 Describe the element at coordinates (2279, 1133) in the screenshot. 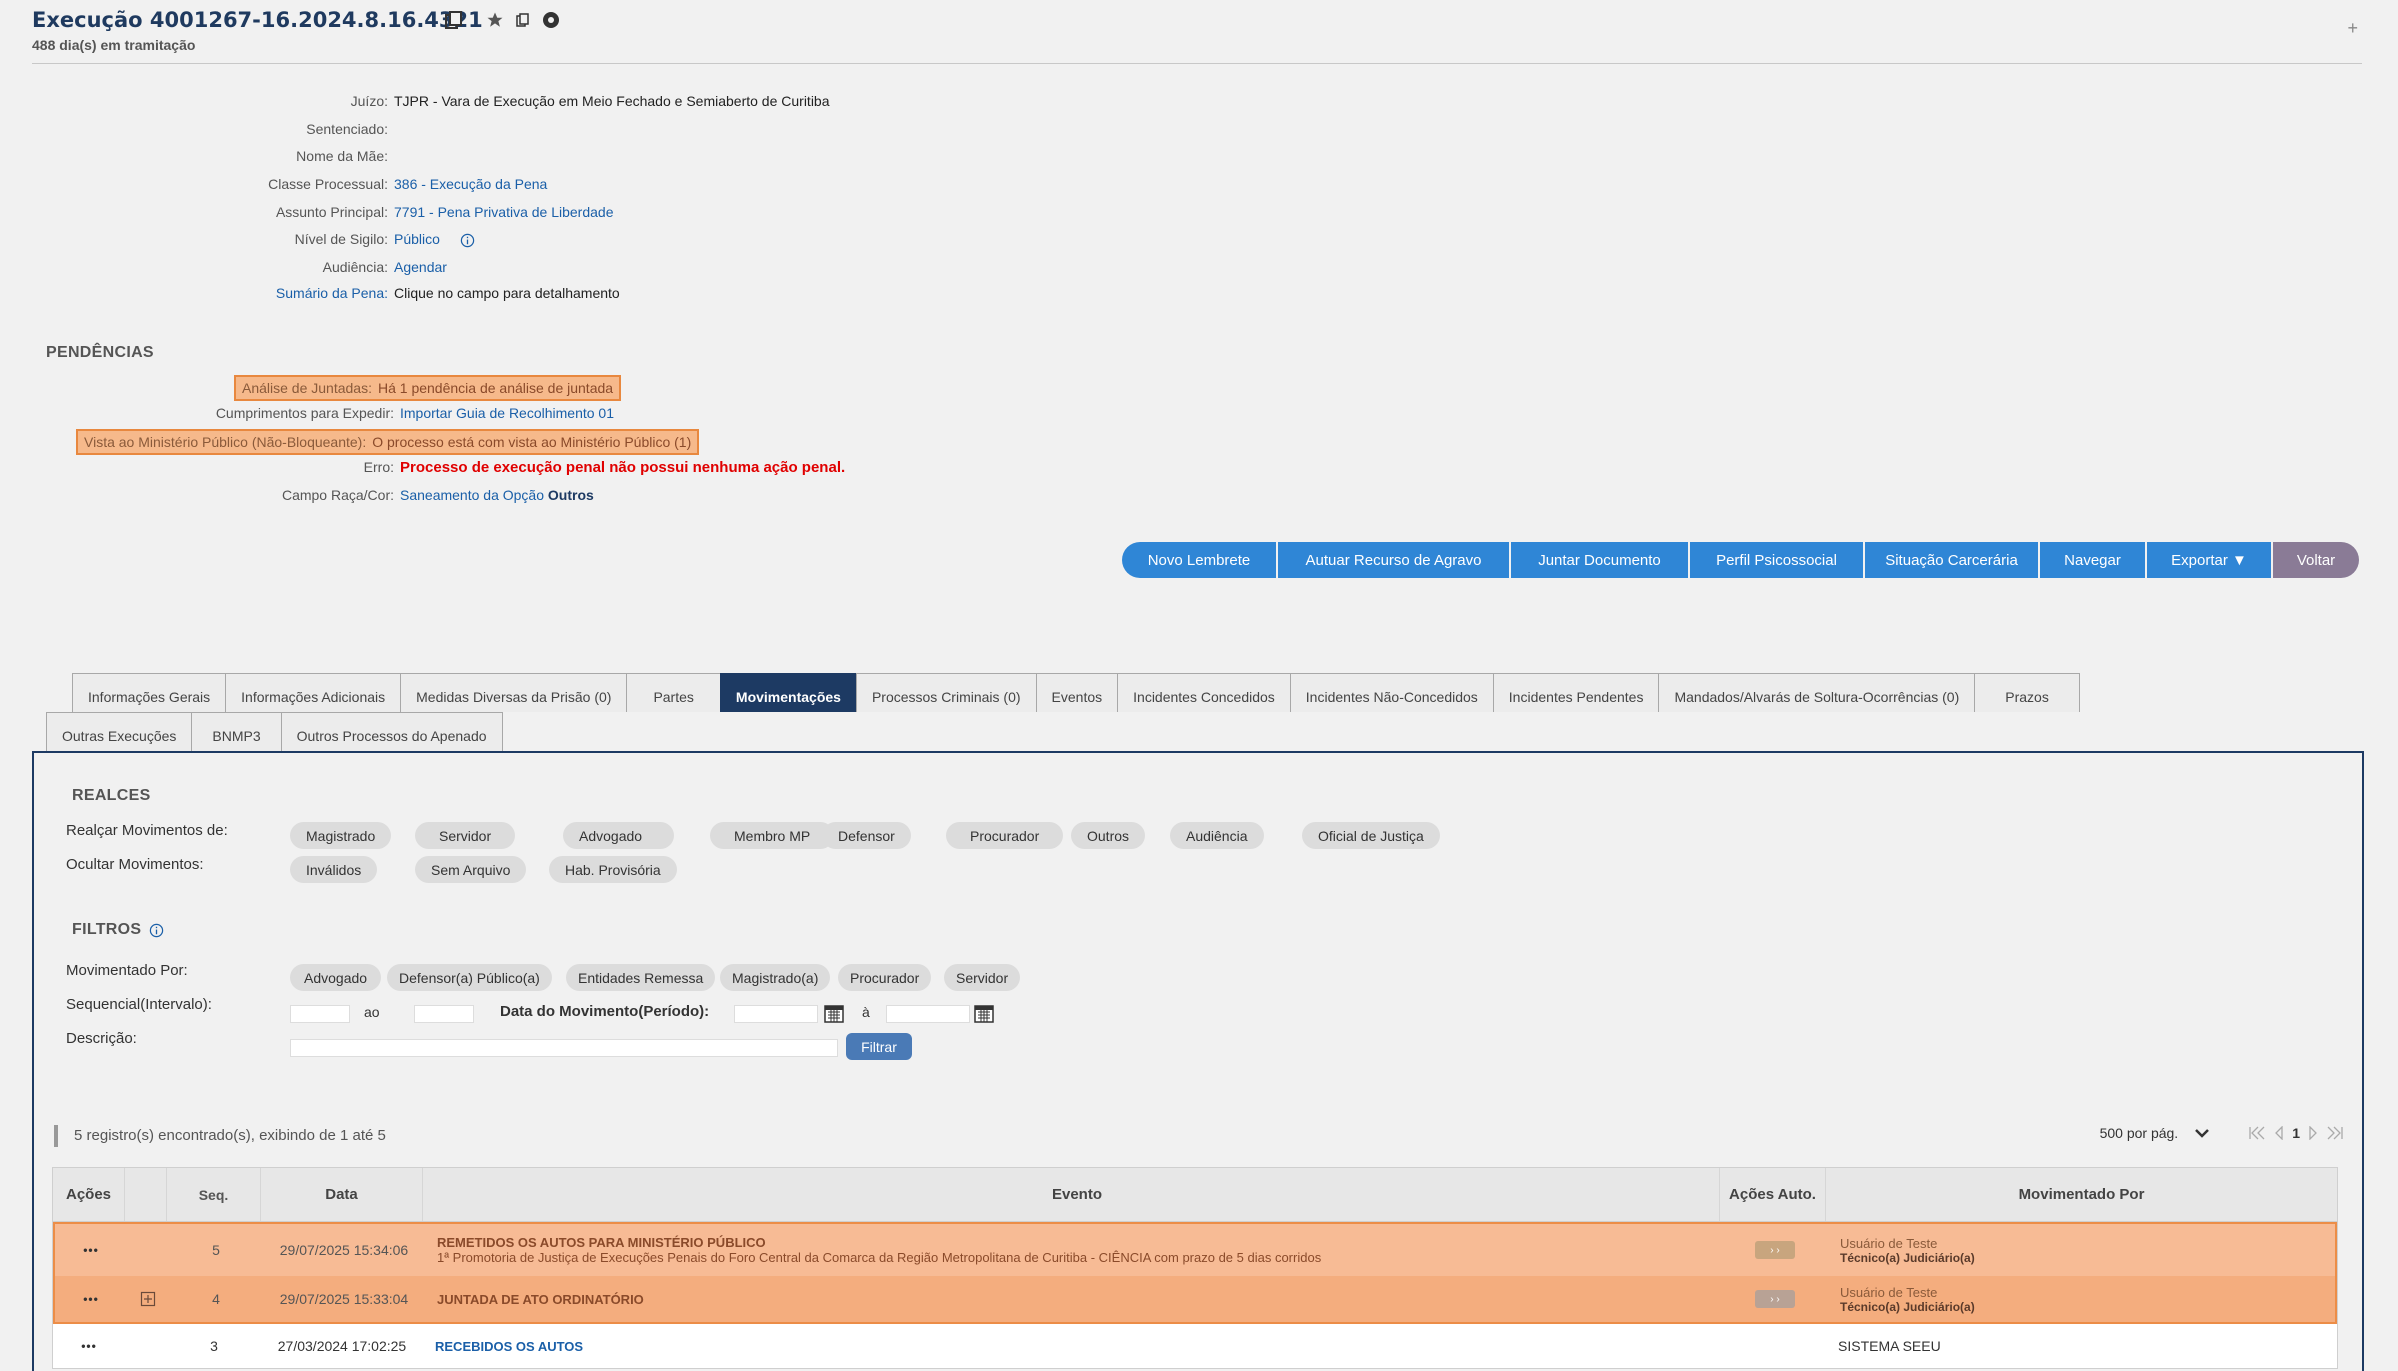

I see `prev-page-icon` at that location.